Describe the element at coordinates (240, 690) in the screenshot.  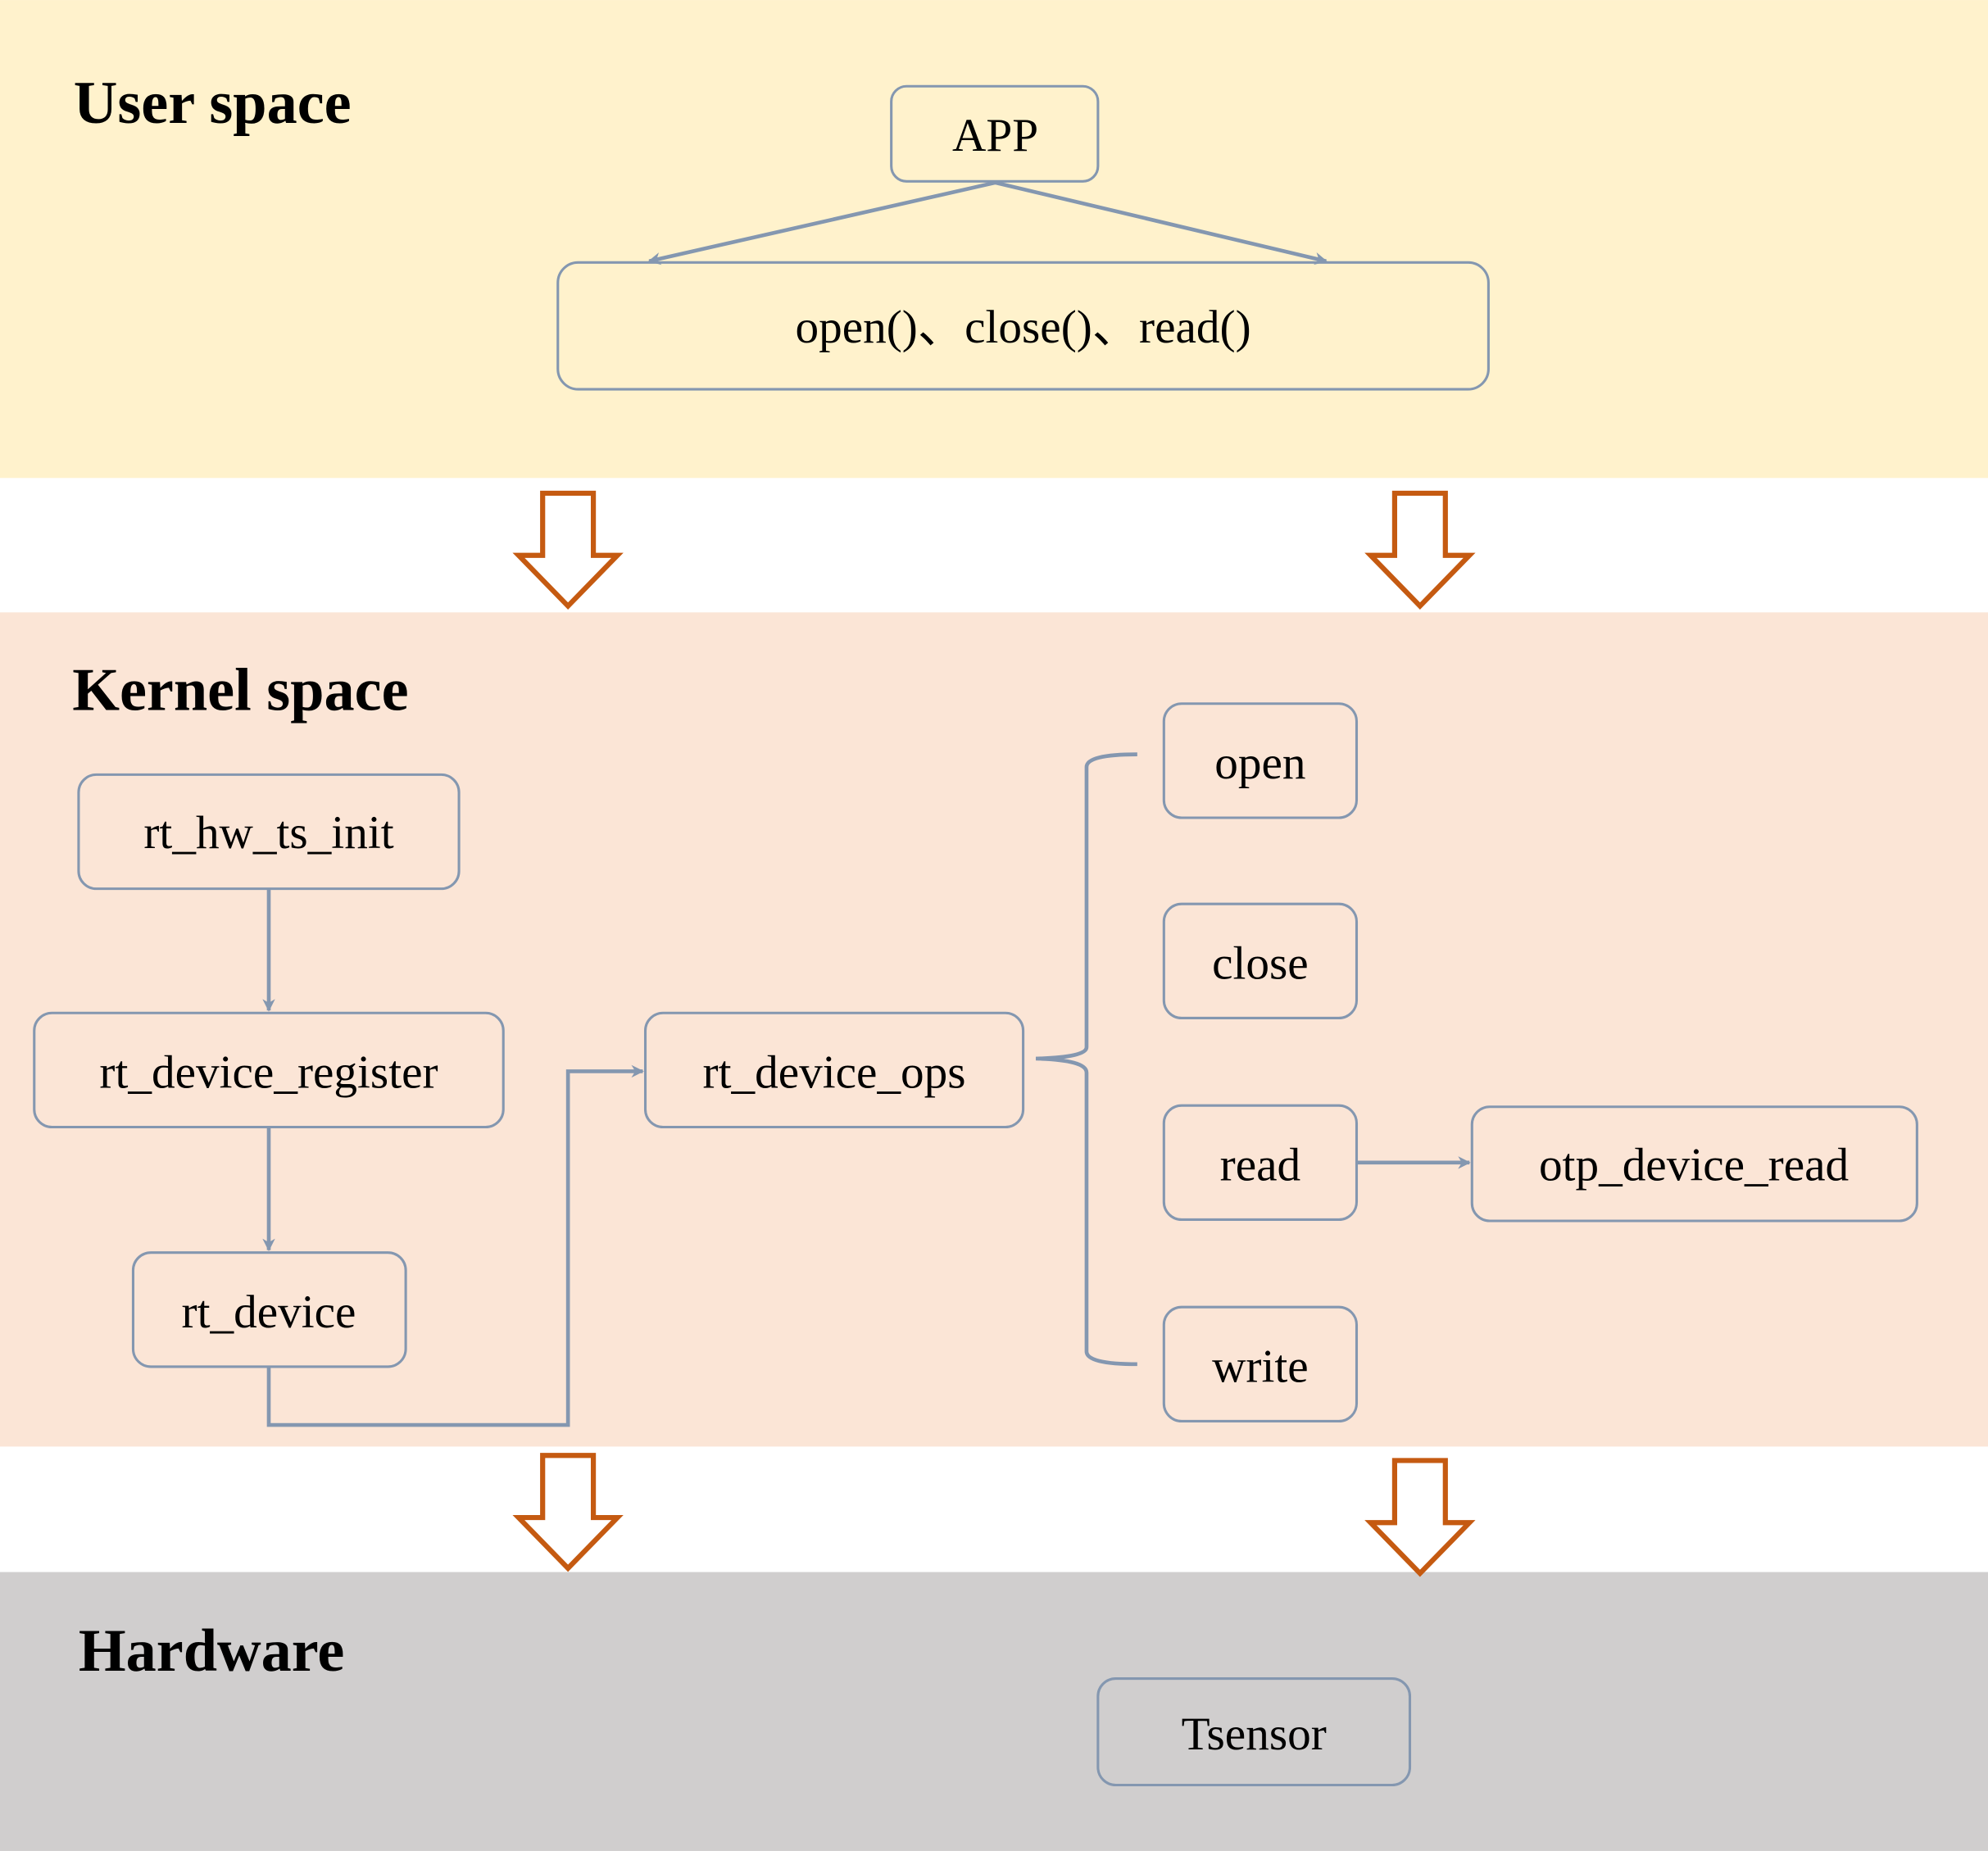
I see `kernel-space-title: Kernel space` at that location.